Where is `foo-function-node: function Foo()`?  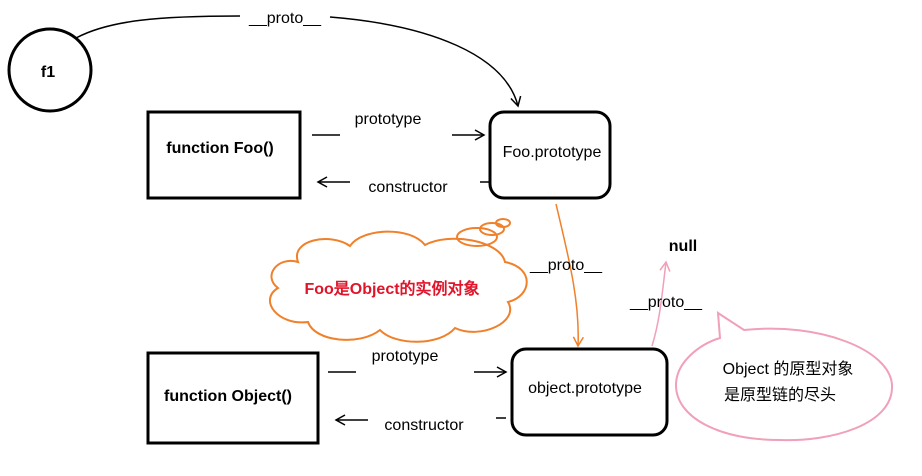
foo-function-node: function Foo() is located at coordinates (224, 155).